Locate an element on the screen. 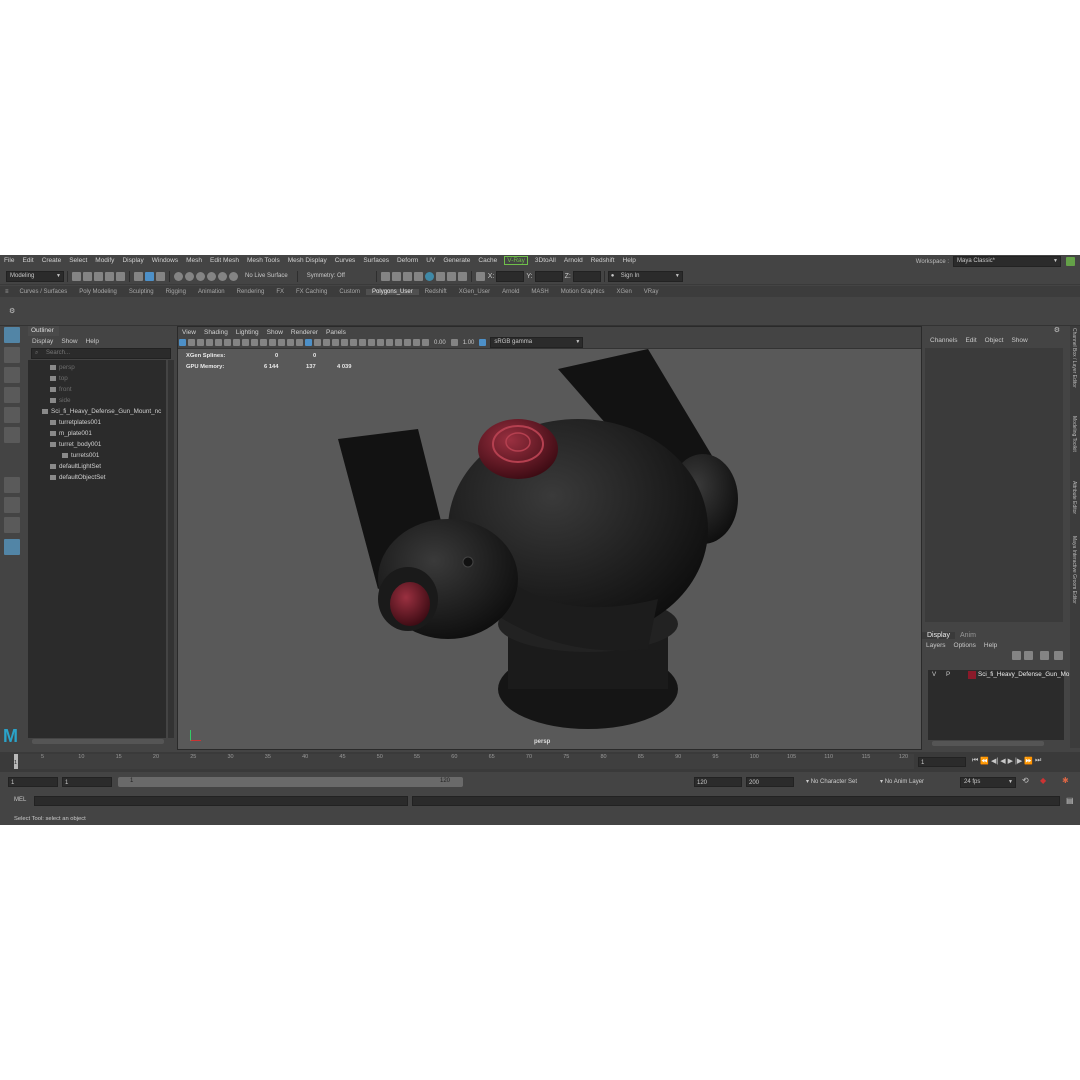  side-tab-channel-box-layer-editor: Channel Box / Layer Editor is located at coordinates (1074, 358).